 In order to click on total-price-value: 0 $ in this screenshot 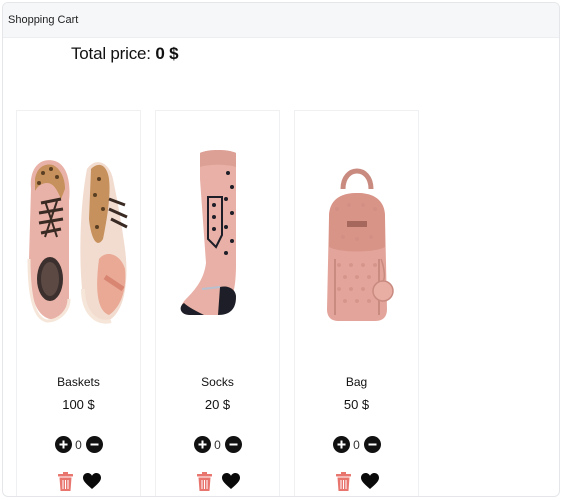, I will do `click(167, 53)`.